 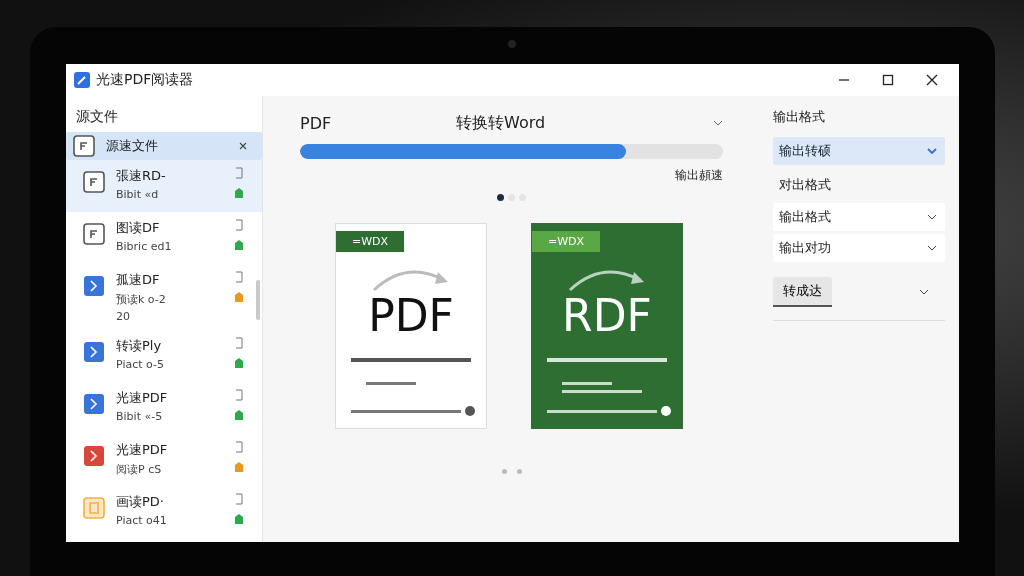 I want to click on file-subtitle: Bibit «d, so click(x=138, y=194).